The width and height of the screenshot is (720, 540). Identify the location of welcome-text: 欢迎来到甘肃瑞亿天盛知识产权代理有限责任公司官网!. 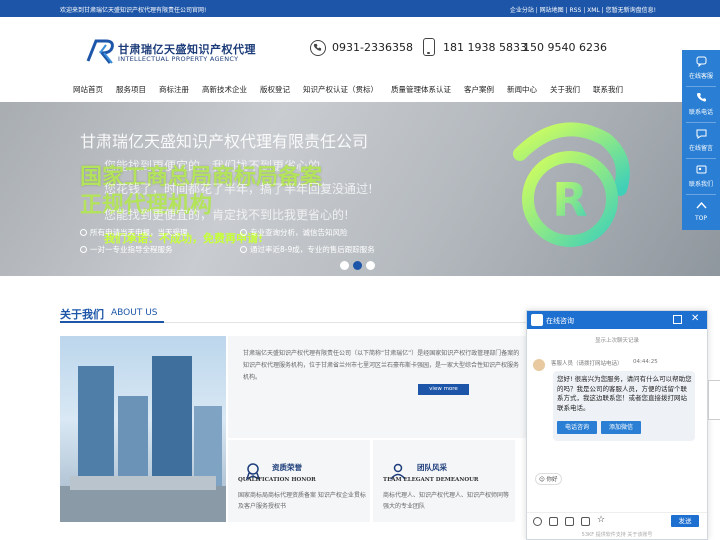
(133, 10).